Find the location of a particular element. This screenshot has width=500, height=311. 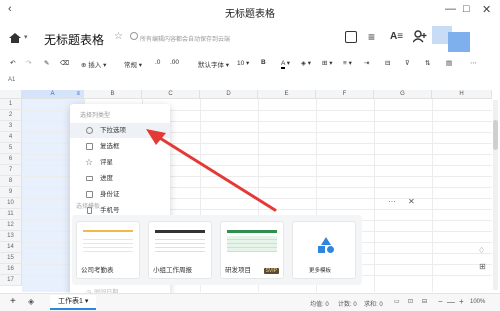

column-header-g: G is located at coordinates (403, 94).